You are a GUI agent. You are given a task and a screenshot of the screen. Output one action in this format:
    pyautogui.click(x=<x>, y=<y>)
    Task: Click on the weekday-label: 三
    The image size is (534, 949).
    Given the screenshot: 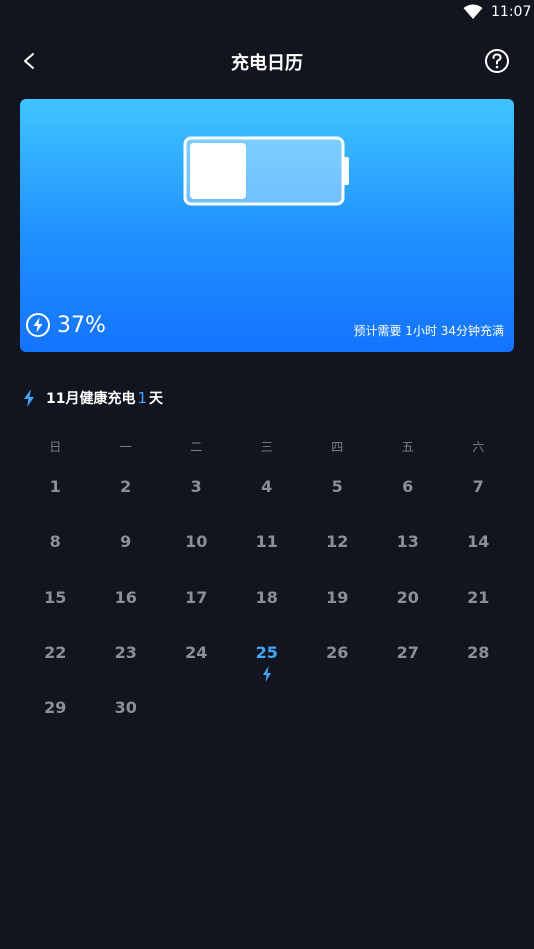 What is the action you would take?
    pyautogui.click(x=266, y=447)
    